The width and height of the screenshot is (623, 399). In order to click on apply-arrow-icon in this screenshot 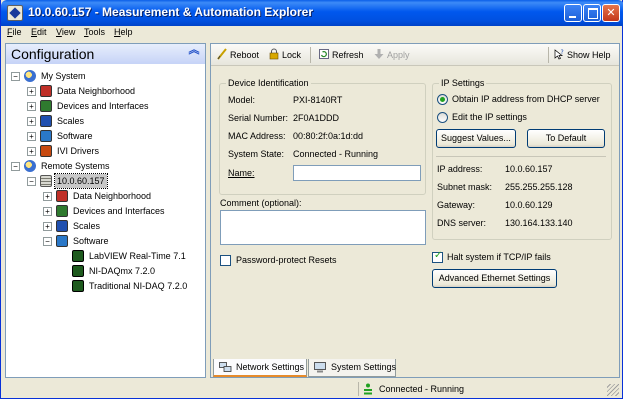, I will do `click(379, 54)`.